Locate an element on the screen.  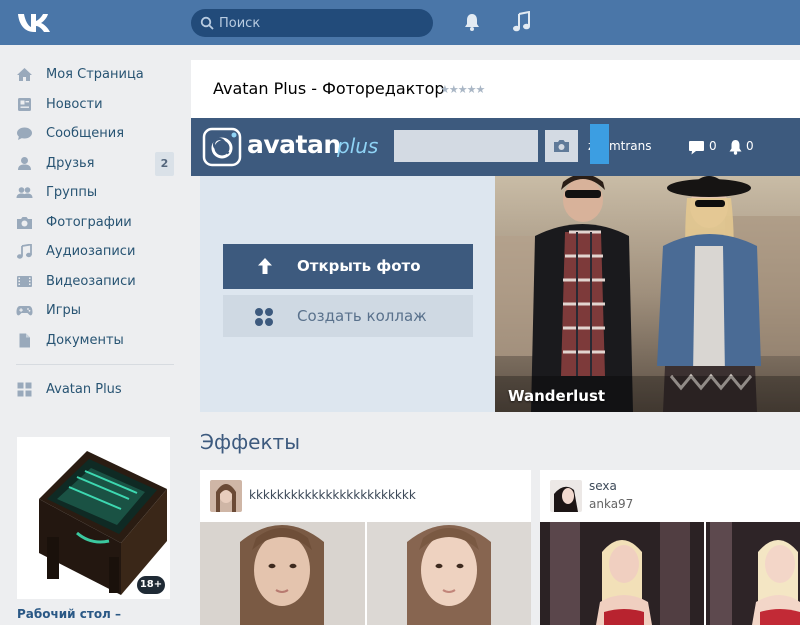
hero-photo is located at coordinates (647, 294).